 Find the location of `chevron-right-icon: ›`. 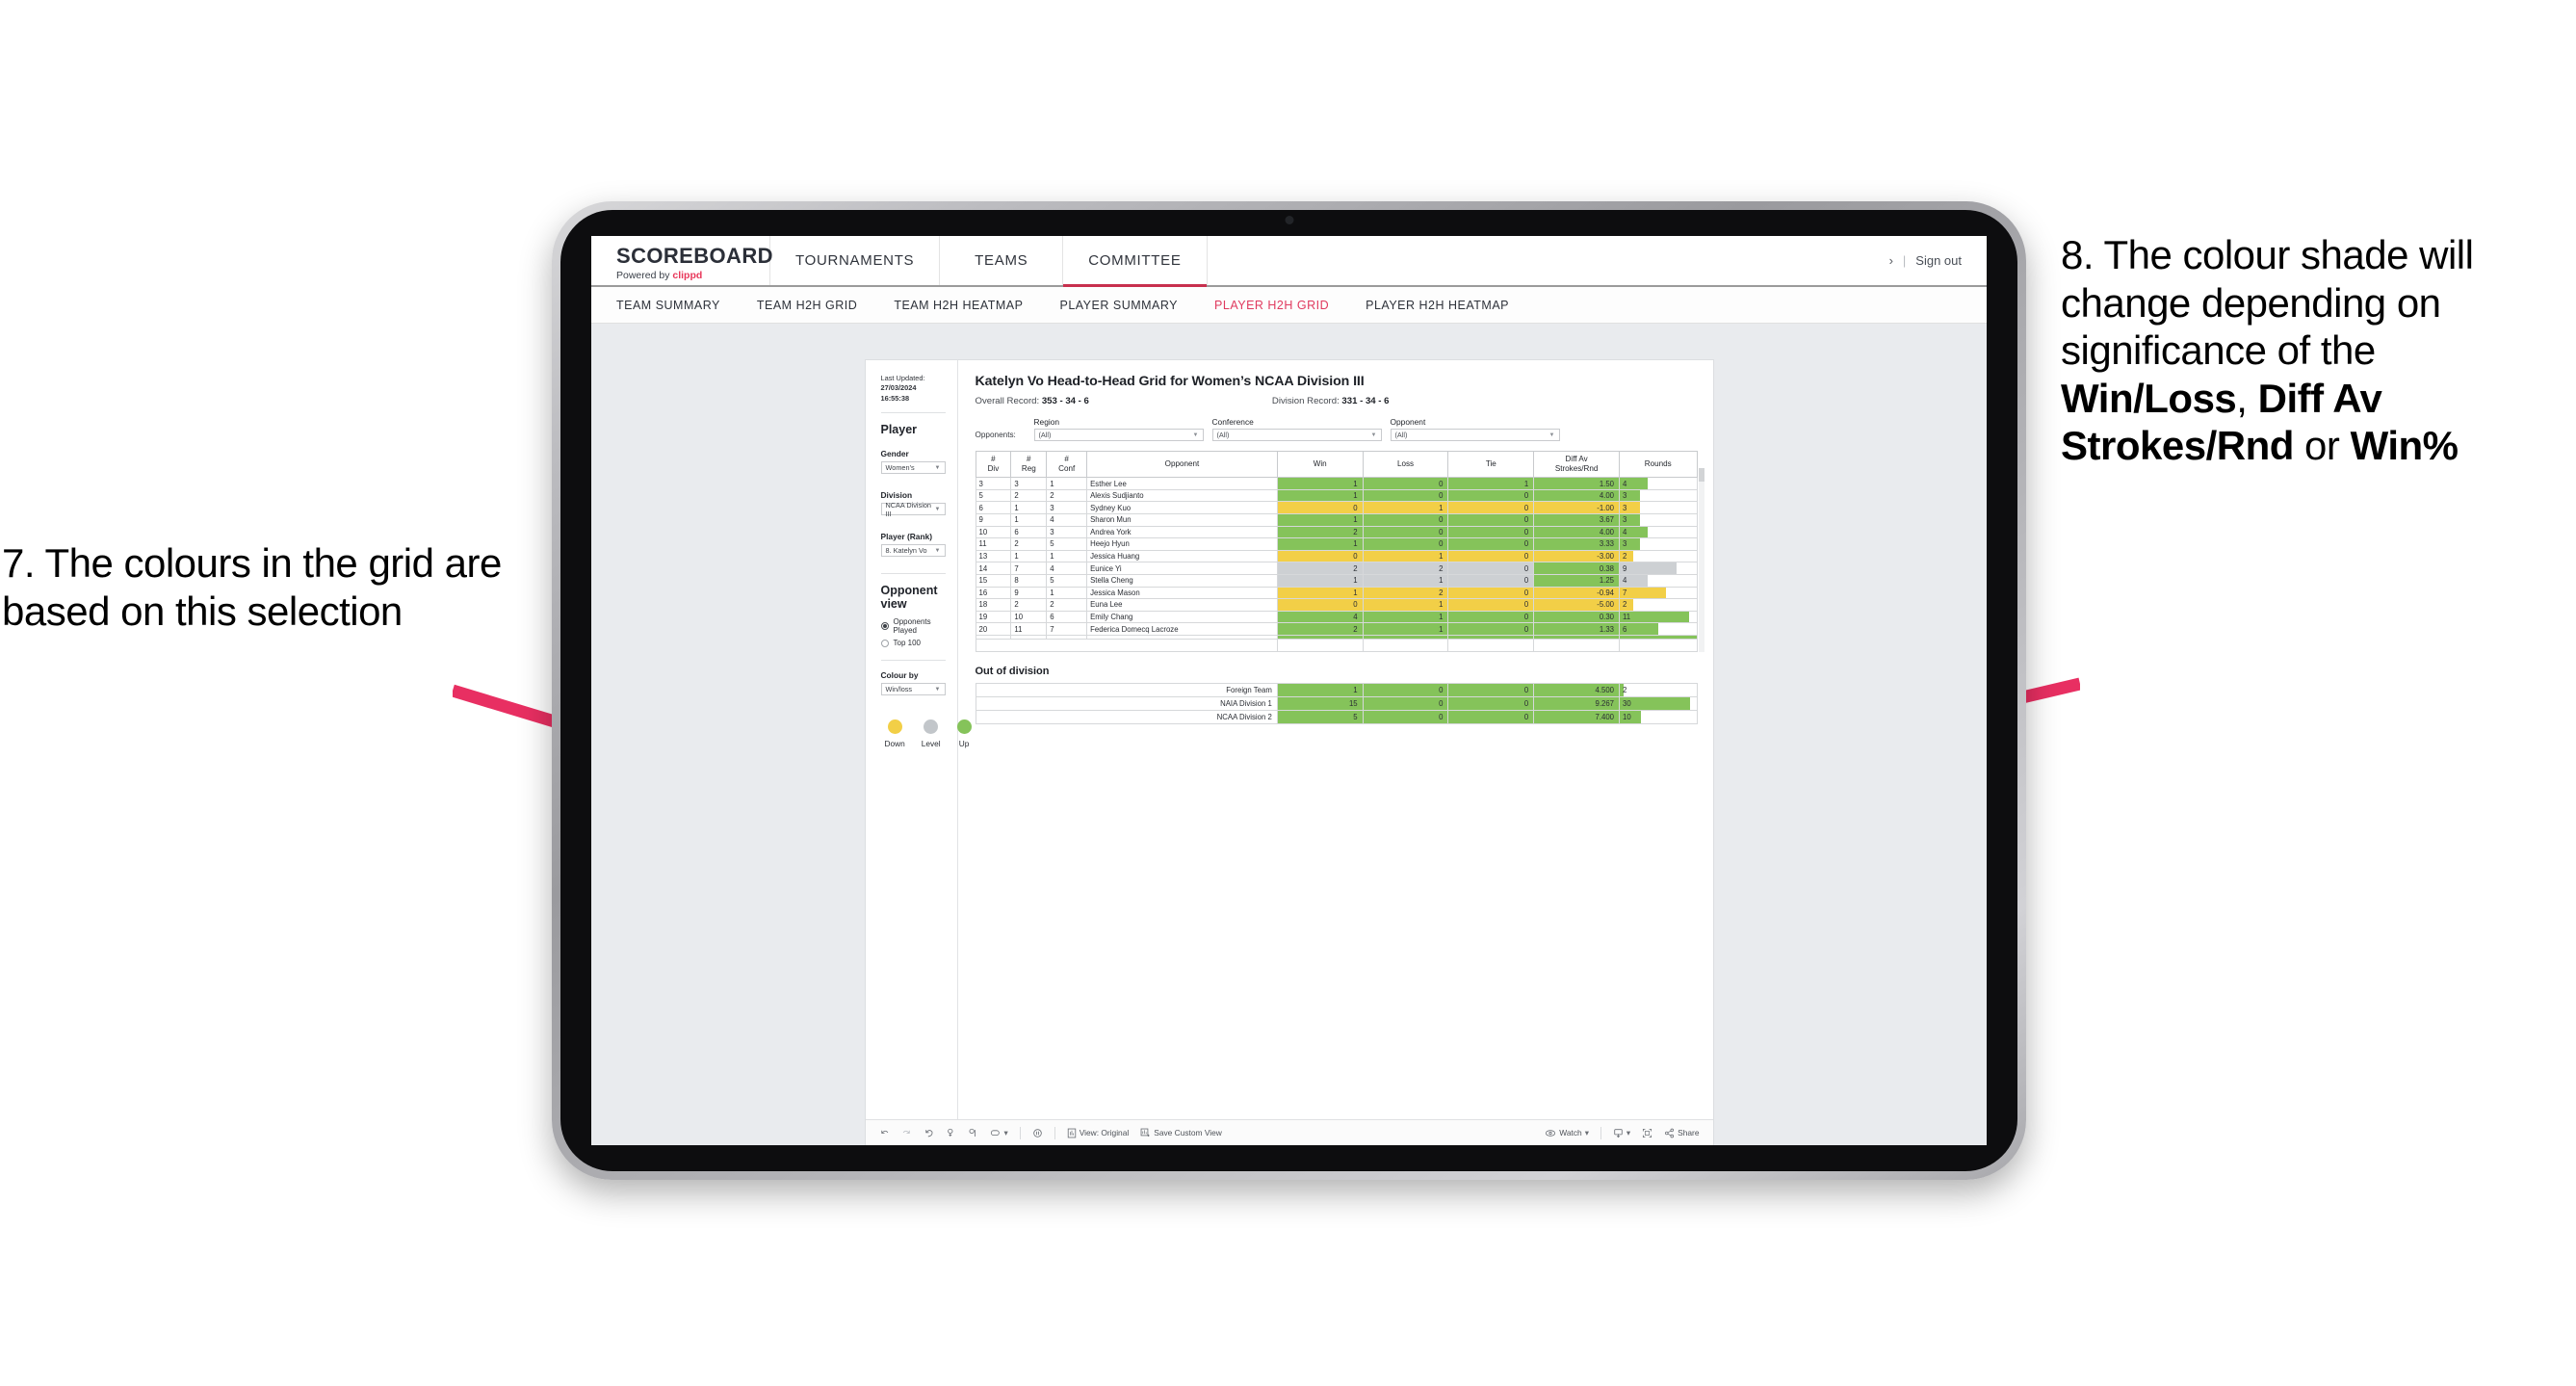

chevron-right-icon: › is located at coordinates (1891, 260).